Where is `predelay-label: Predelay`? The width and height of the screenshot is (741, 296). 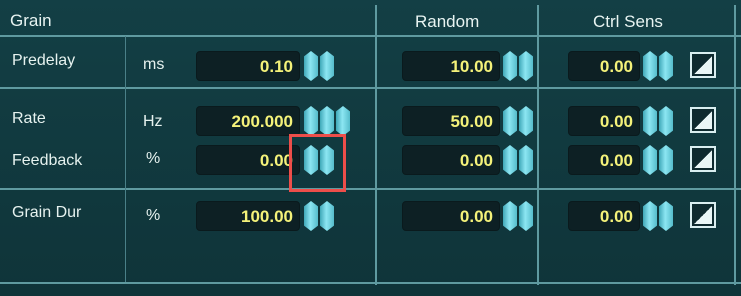 predelay-label: Predelay is located at coordinates (44, 60).